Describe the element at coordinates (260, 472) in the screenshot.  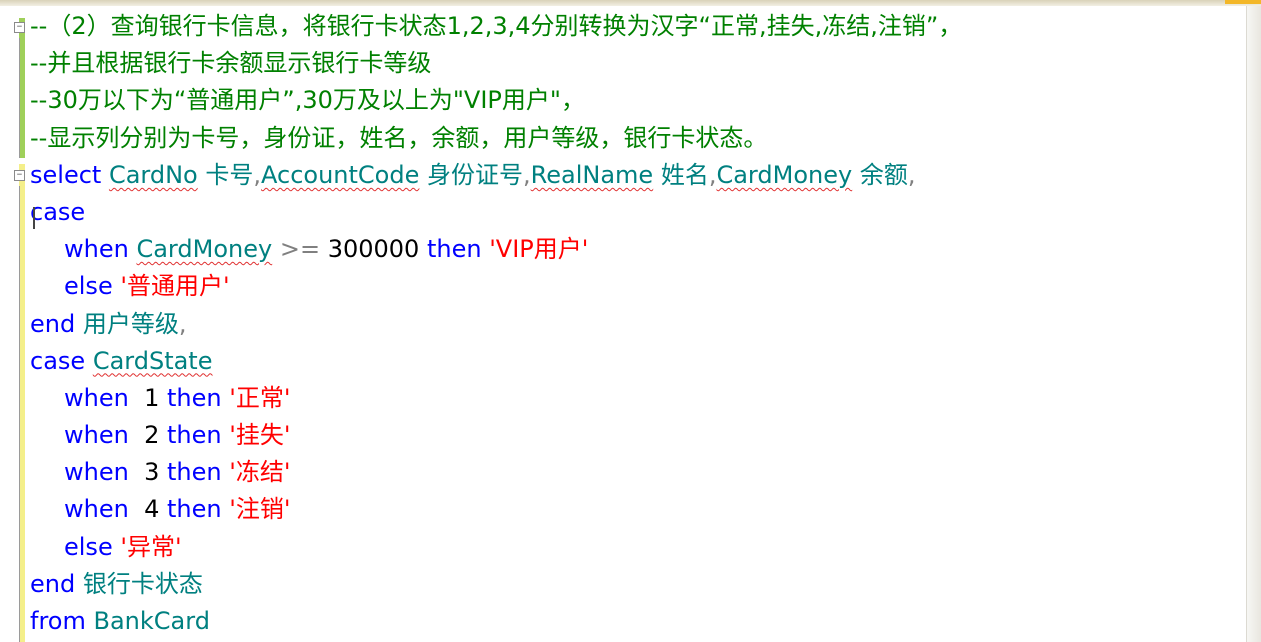
I see `state-string: '冻结'` at that location.